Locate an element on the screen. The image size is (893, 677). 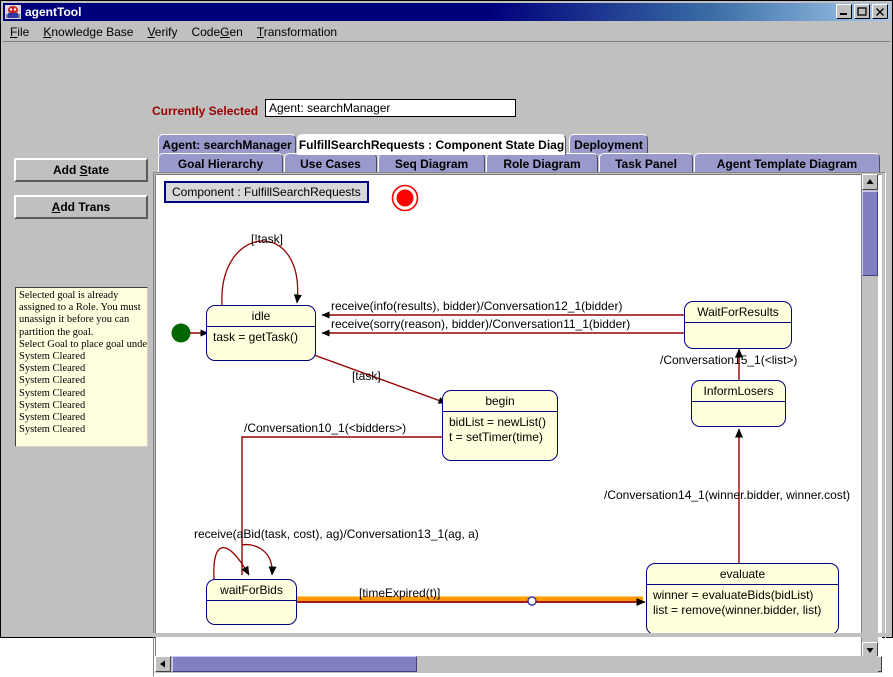
edge-waitbids-self-a is located at coordinates (231, 563).